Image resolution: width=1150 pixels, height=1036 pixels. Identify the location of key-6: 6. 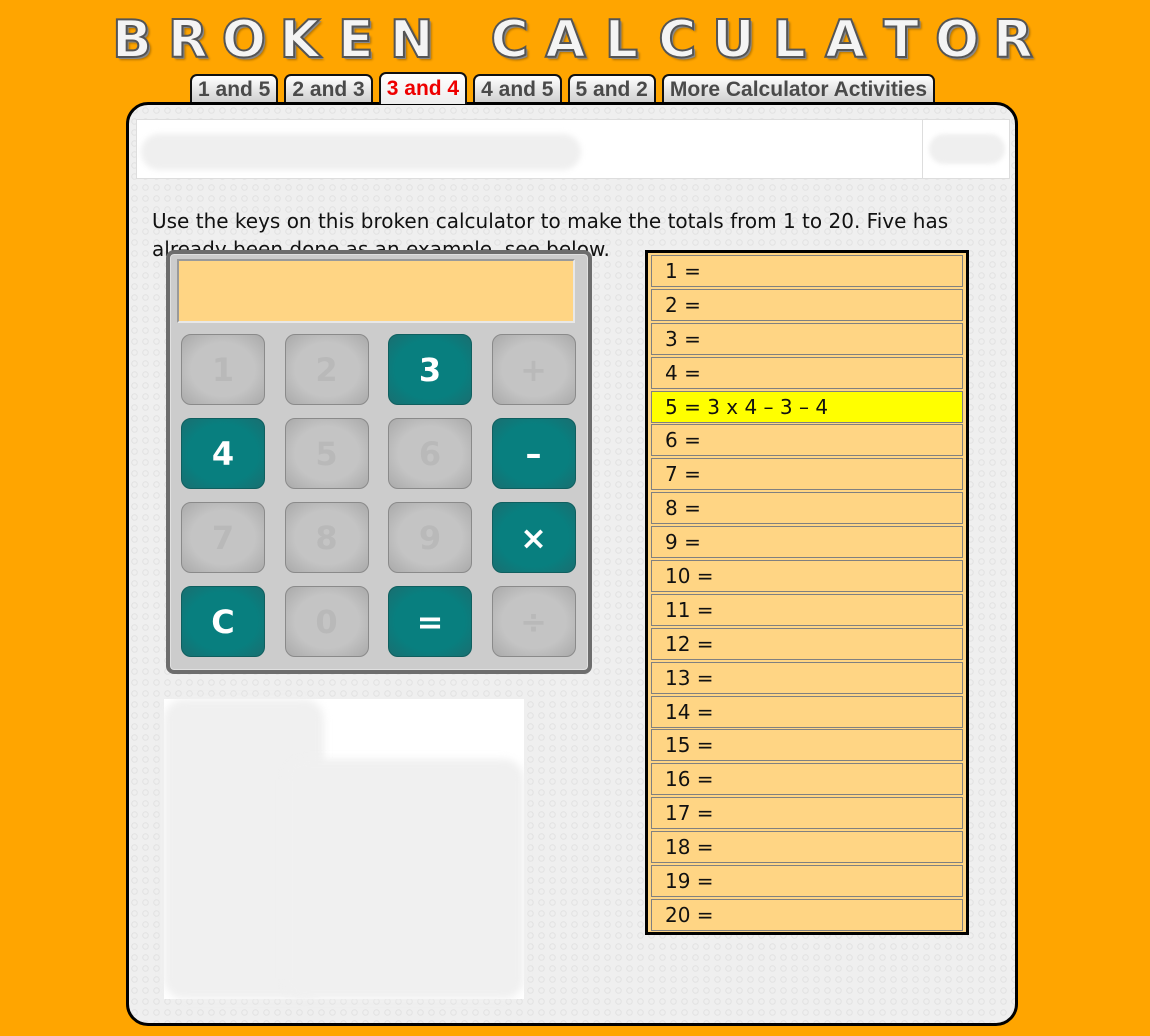
(430, 453).